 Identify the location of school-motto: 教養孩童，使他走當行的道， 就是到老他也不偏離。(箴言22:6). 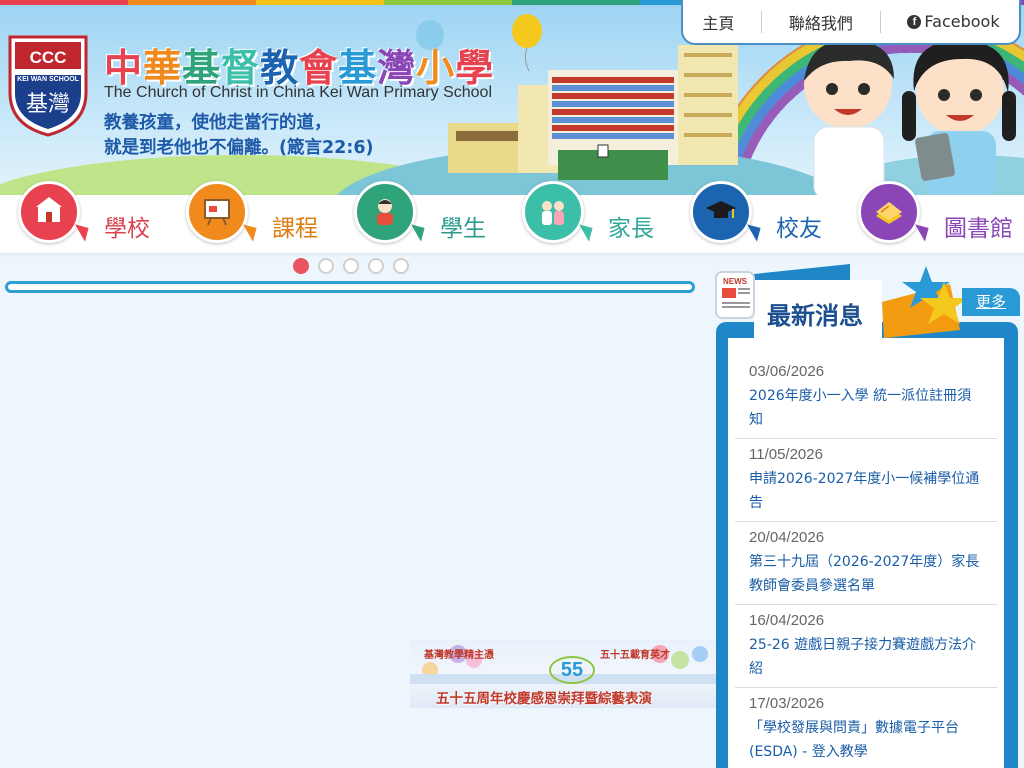
(239, 136).